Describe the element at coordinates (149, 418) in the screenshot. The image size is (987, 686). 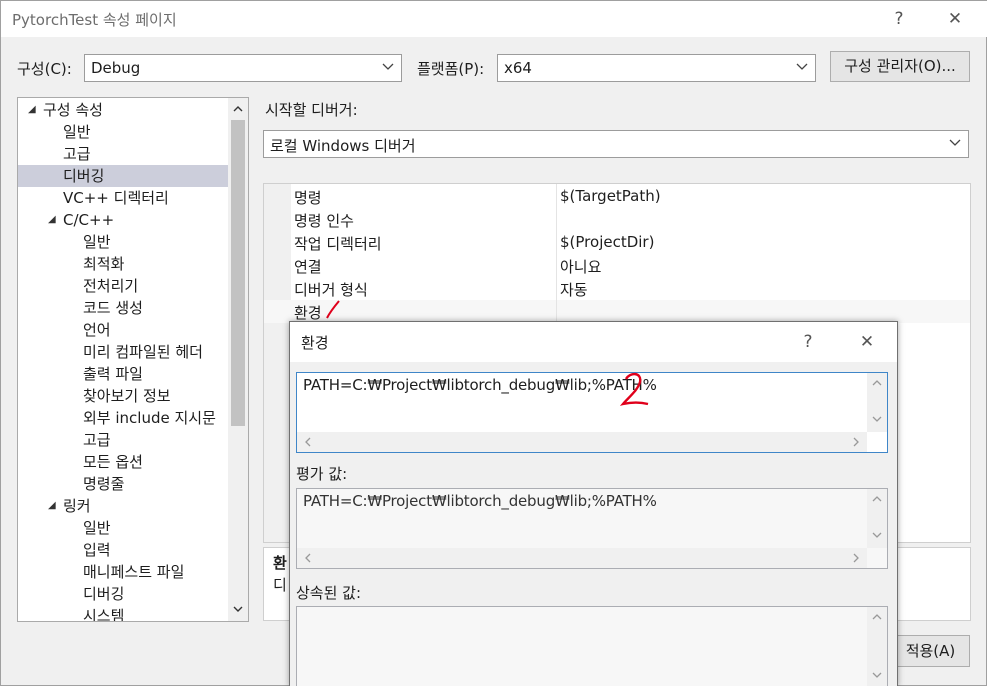
I see `tree-item-label: 외부 include 지시문` at that location.